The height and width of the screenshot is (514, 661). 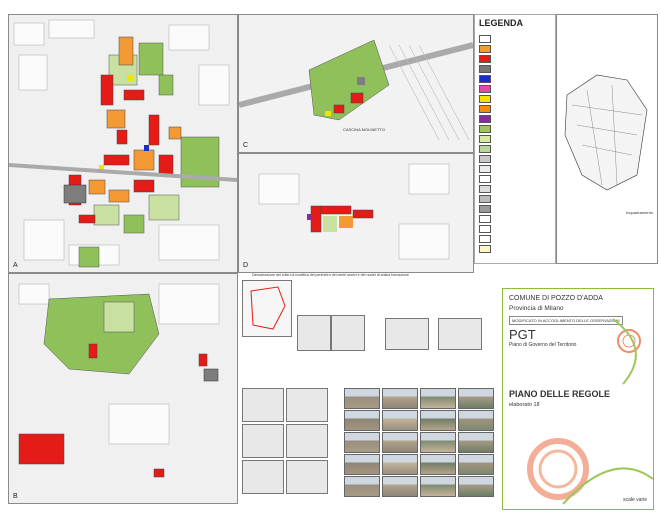 What do you see at coordinates (246, 145) in the screenshot?
I see `panel-label-c: C` at bounding box center [246, 145].